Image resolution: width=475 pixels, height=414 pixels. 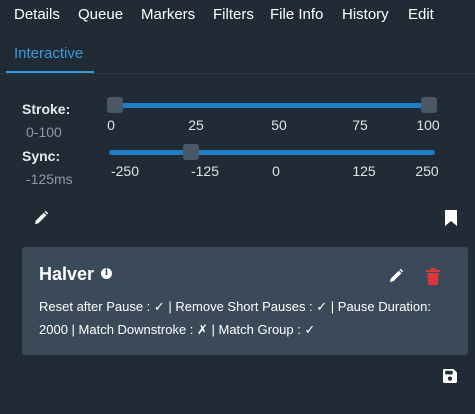 I want to click on tab-history: History, so click(x=365, y=14).